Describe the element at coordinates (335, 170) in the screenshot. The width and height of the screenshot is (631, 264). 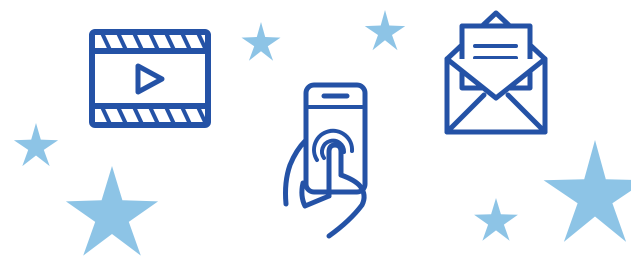
I see `finger` at that location.